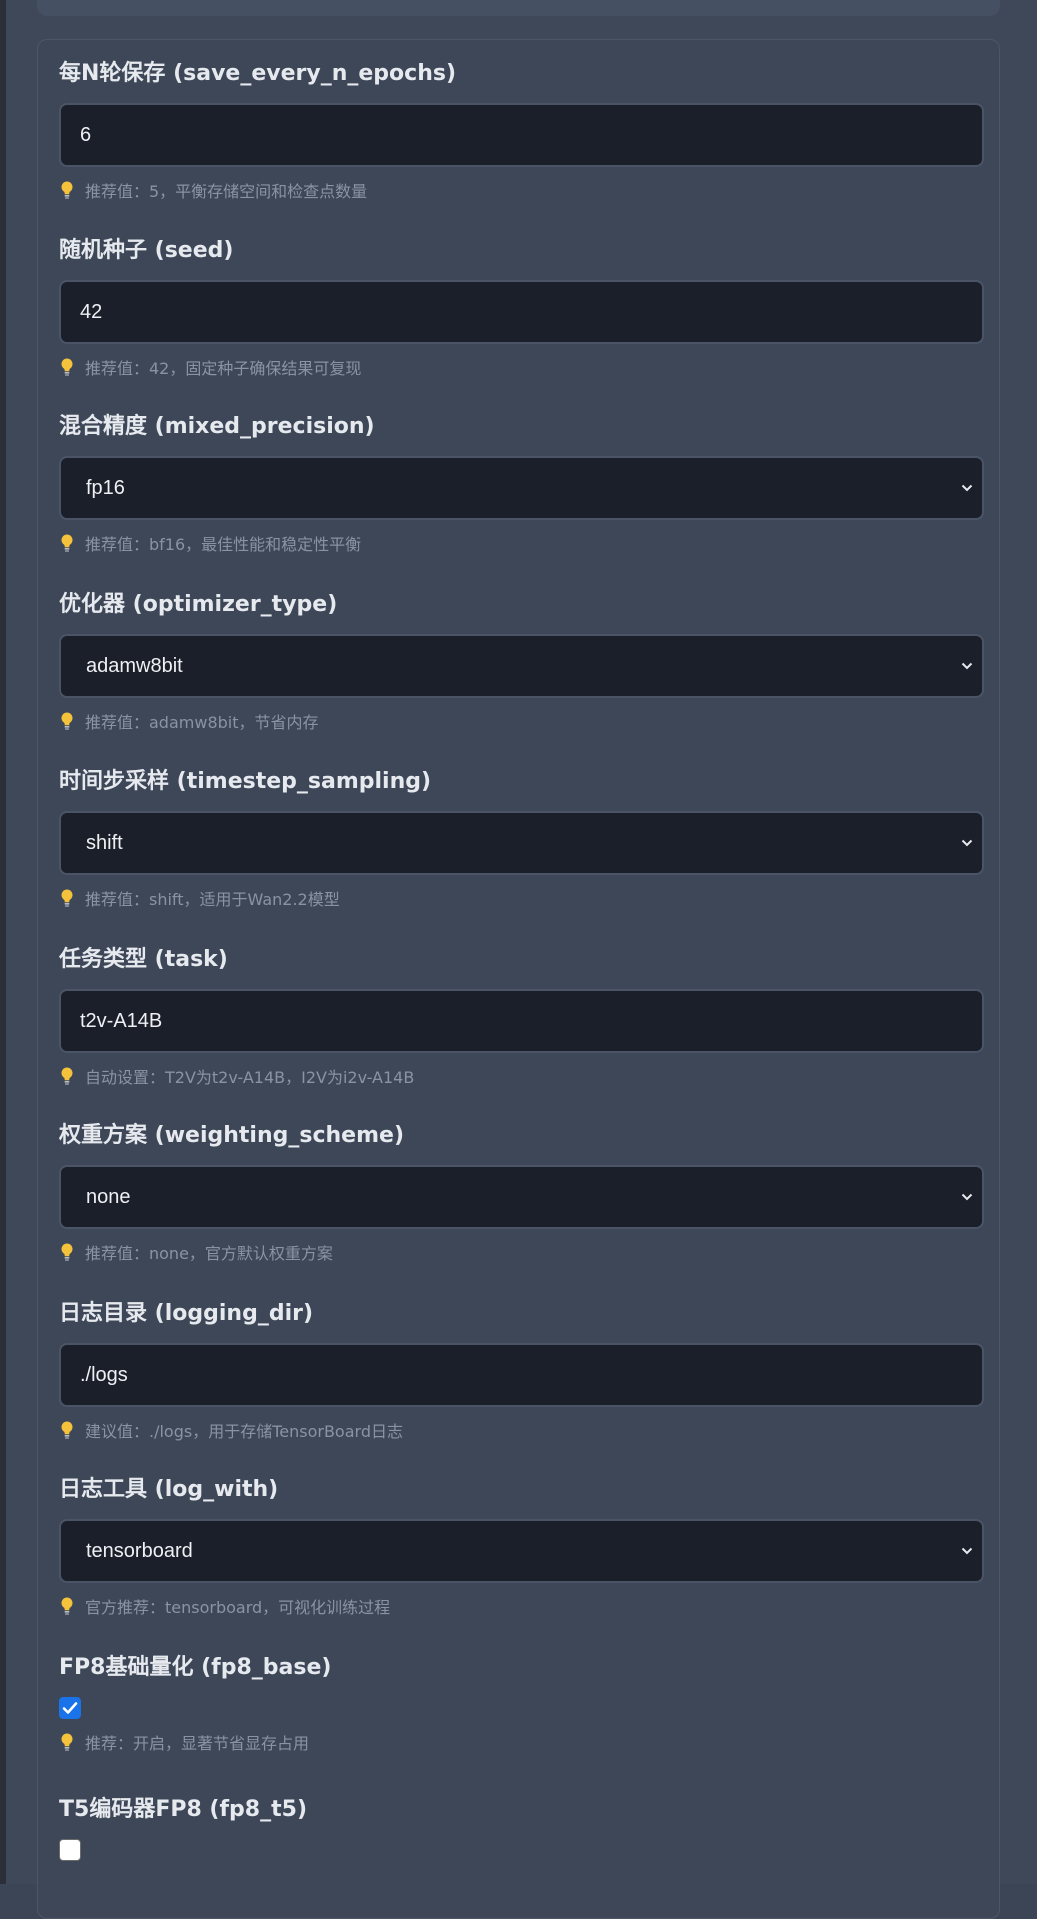  Describe the element at coordinates (231, 1135) in the screenshot. I see `field-label: 权重方案 (weighting_scheme)` at that location.